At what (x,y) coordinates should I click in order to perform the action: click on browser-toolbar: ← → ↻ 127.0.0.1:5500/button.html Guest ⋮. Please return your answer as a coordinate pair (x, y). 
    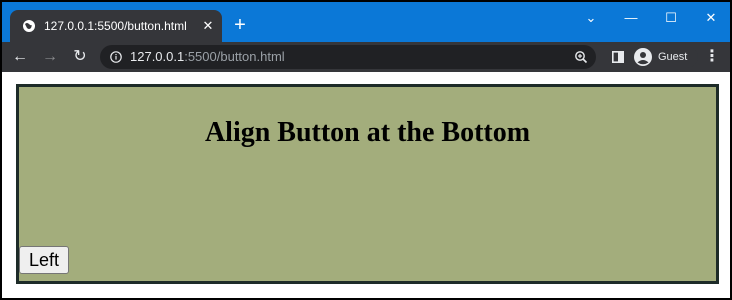
    Looking at the image, I should click on (366, 57).